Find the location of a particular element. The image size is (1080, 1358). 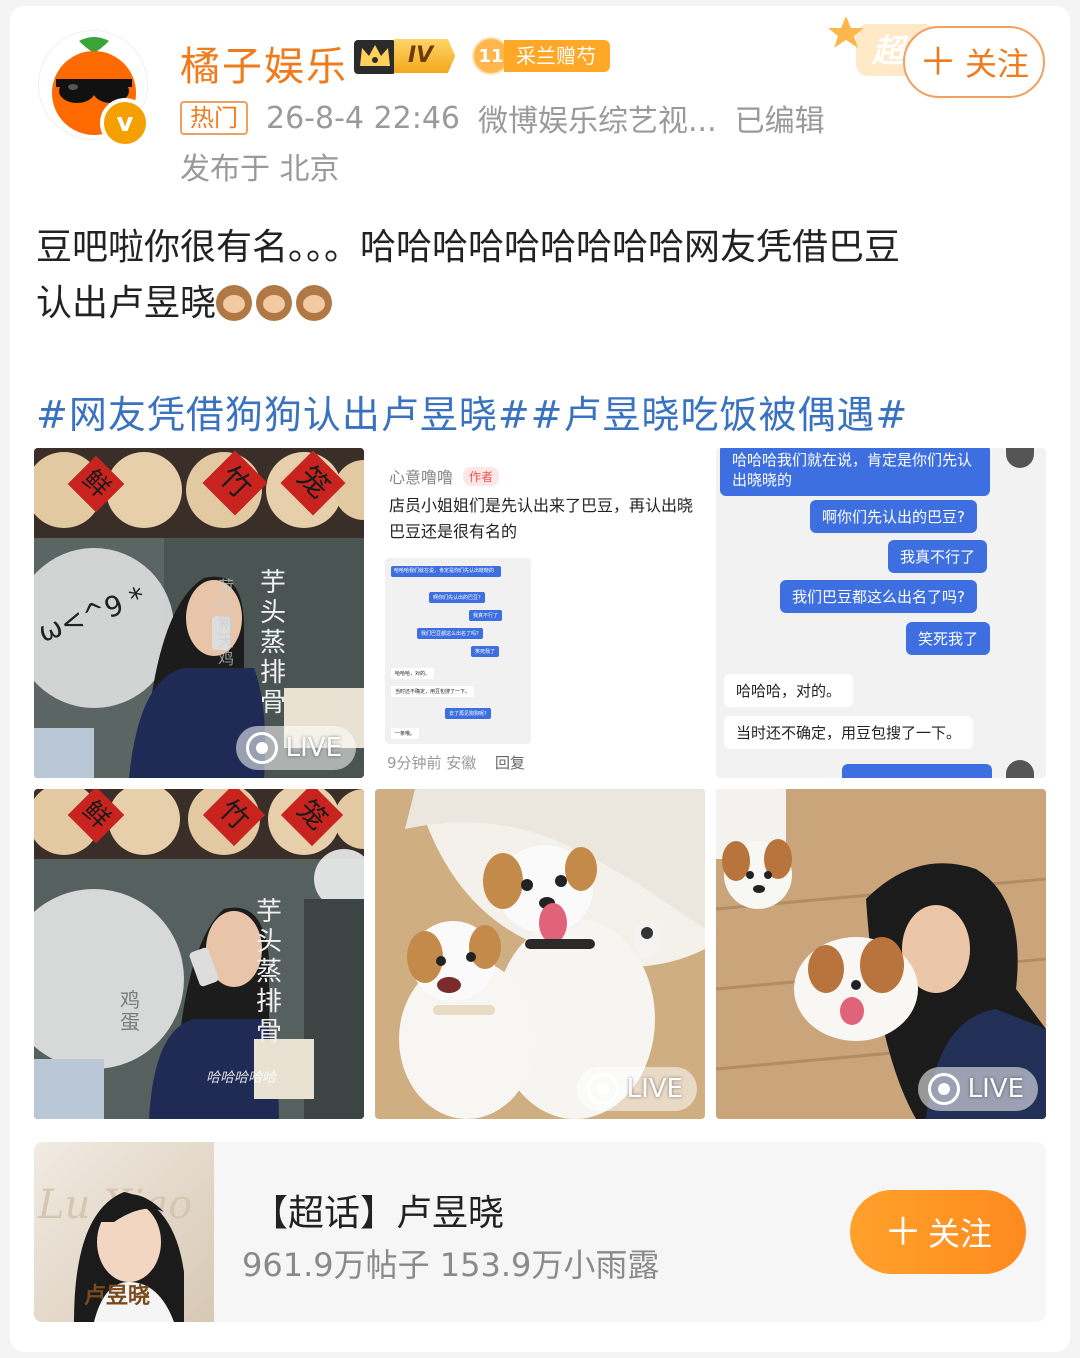

chat-bubble-right: 笑死我了 is located at coordinates (948, 638).